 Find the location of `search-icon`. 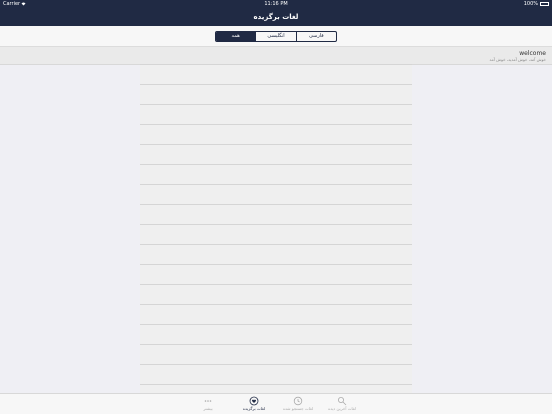

search-icon is located at coordinates (342, 401).